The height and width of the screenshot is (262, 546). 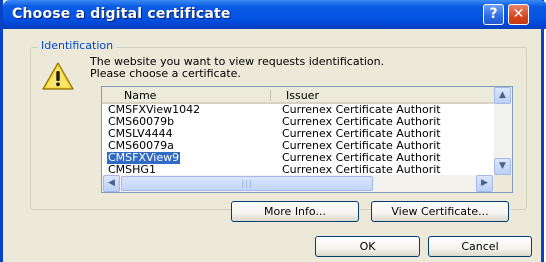 I want to click on title-bar: Choose a digital certificate ? ✕, so click(x=274, y=14).